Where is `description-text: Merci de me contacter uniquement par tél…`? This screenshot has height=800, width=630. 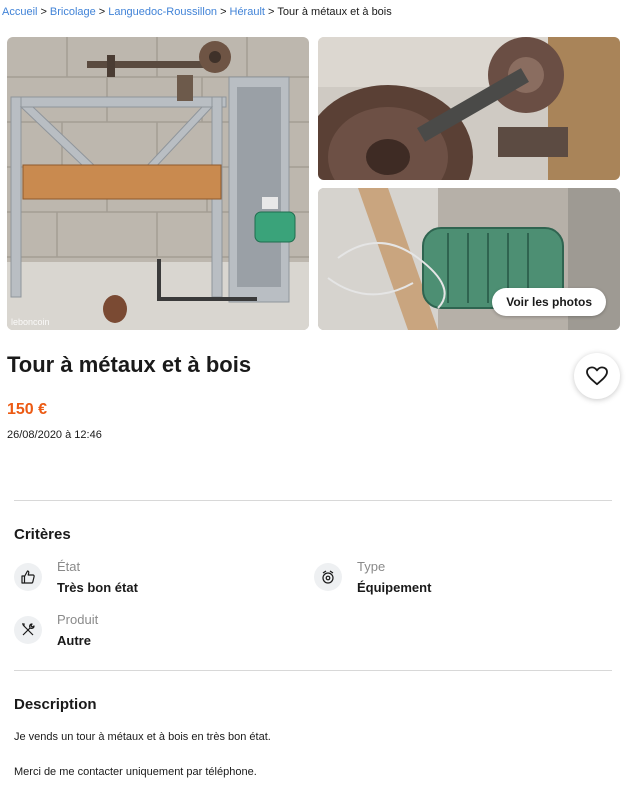 description-text: Merci de me contacter uniquement par tél… is located at coordinates (135, 772).